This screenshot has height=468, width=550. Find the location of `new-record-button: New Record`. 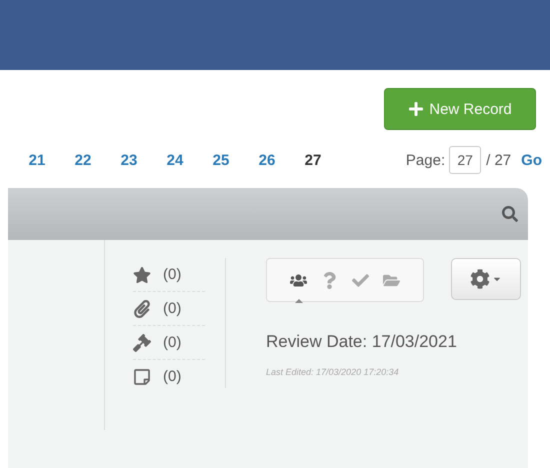

new-record-button: New Record is located at coordinates (460, 109).